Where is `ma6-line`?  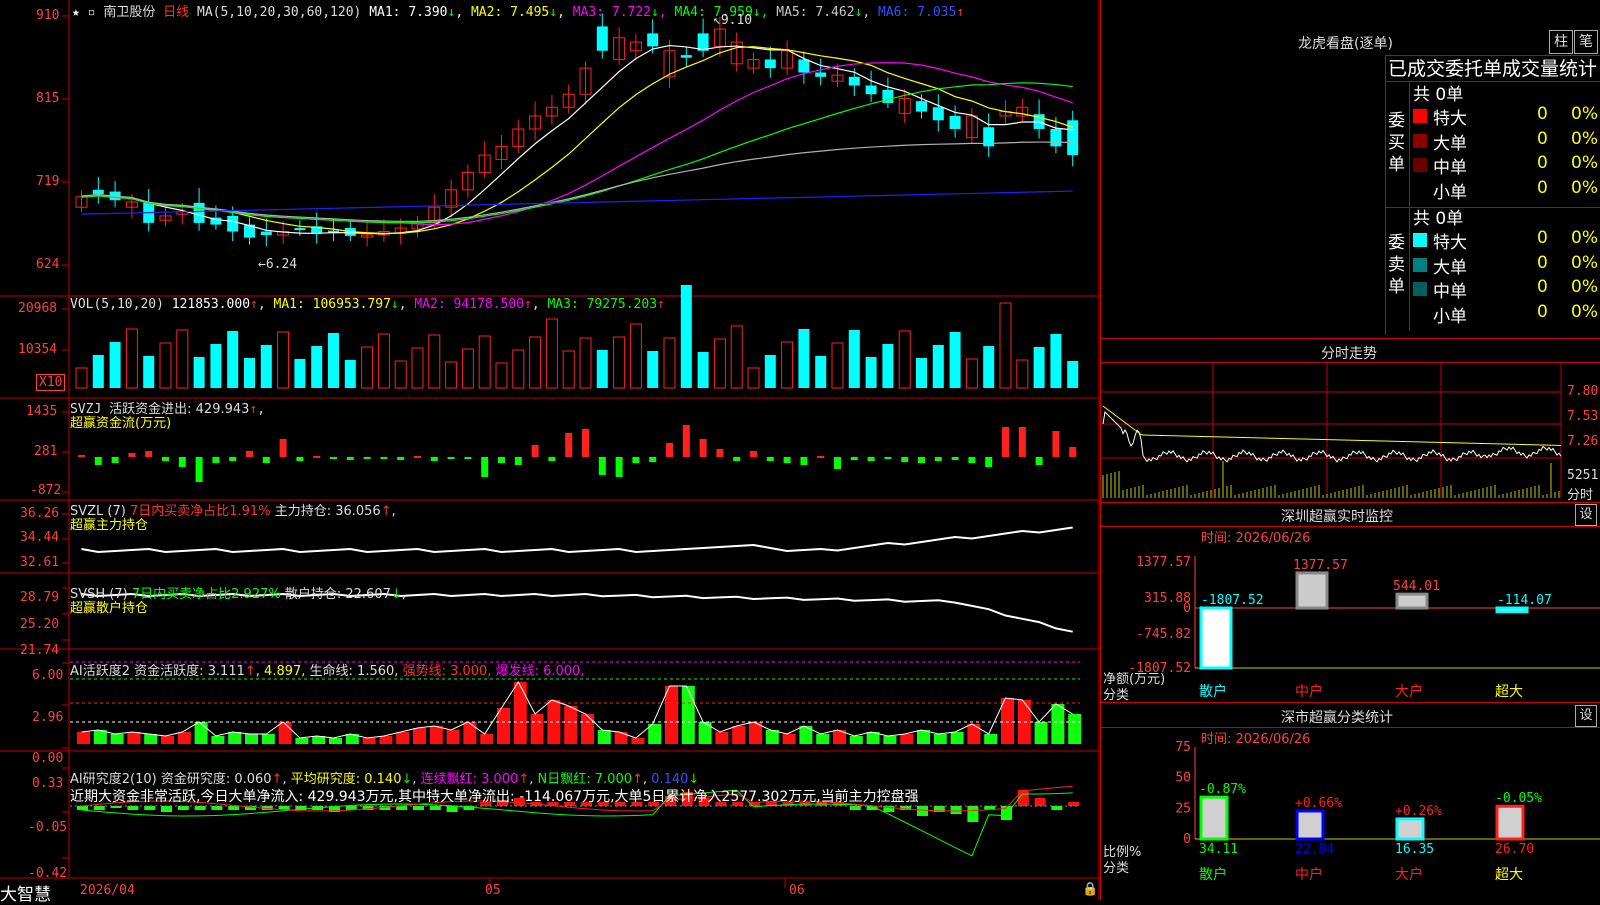 ma6-line is located at coordinates (577, 202).